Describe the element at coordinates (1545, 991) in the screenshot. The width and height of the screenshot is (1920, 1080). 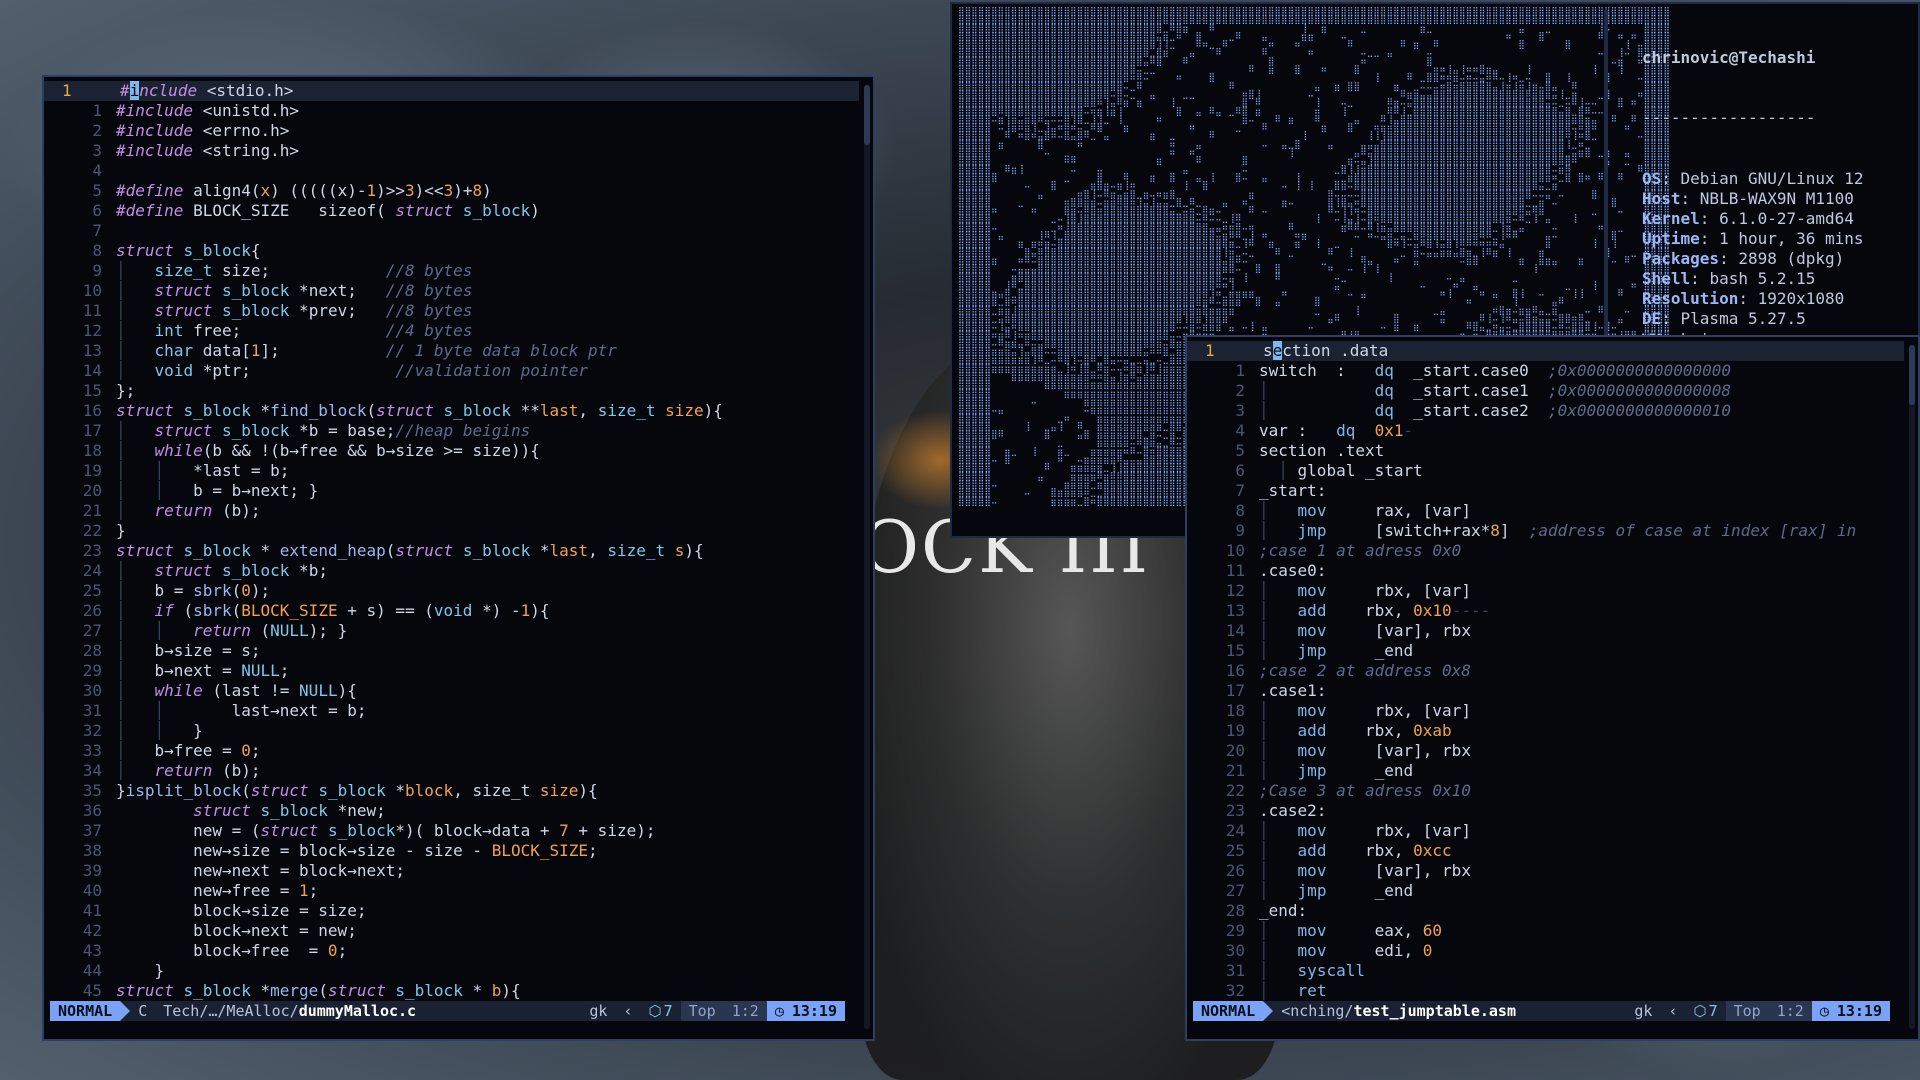
I see `code-line: 32 │ ret` at that location.